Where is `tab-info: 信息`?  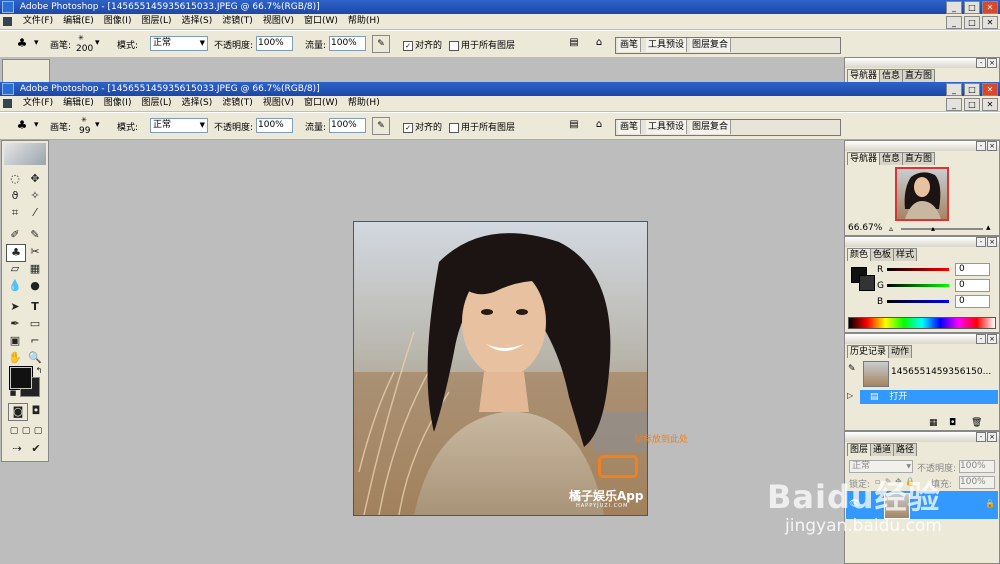
tab-info: 信息 is located at coordinates (891, 158).